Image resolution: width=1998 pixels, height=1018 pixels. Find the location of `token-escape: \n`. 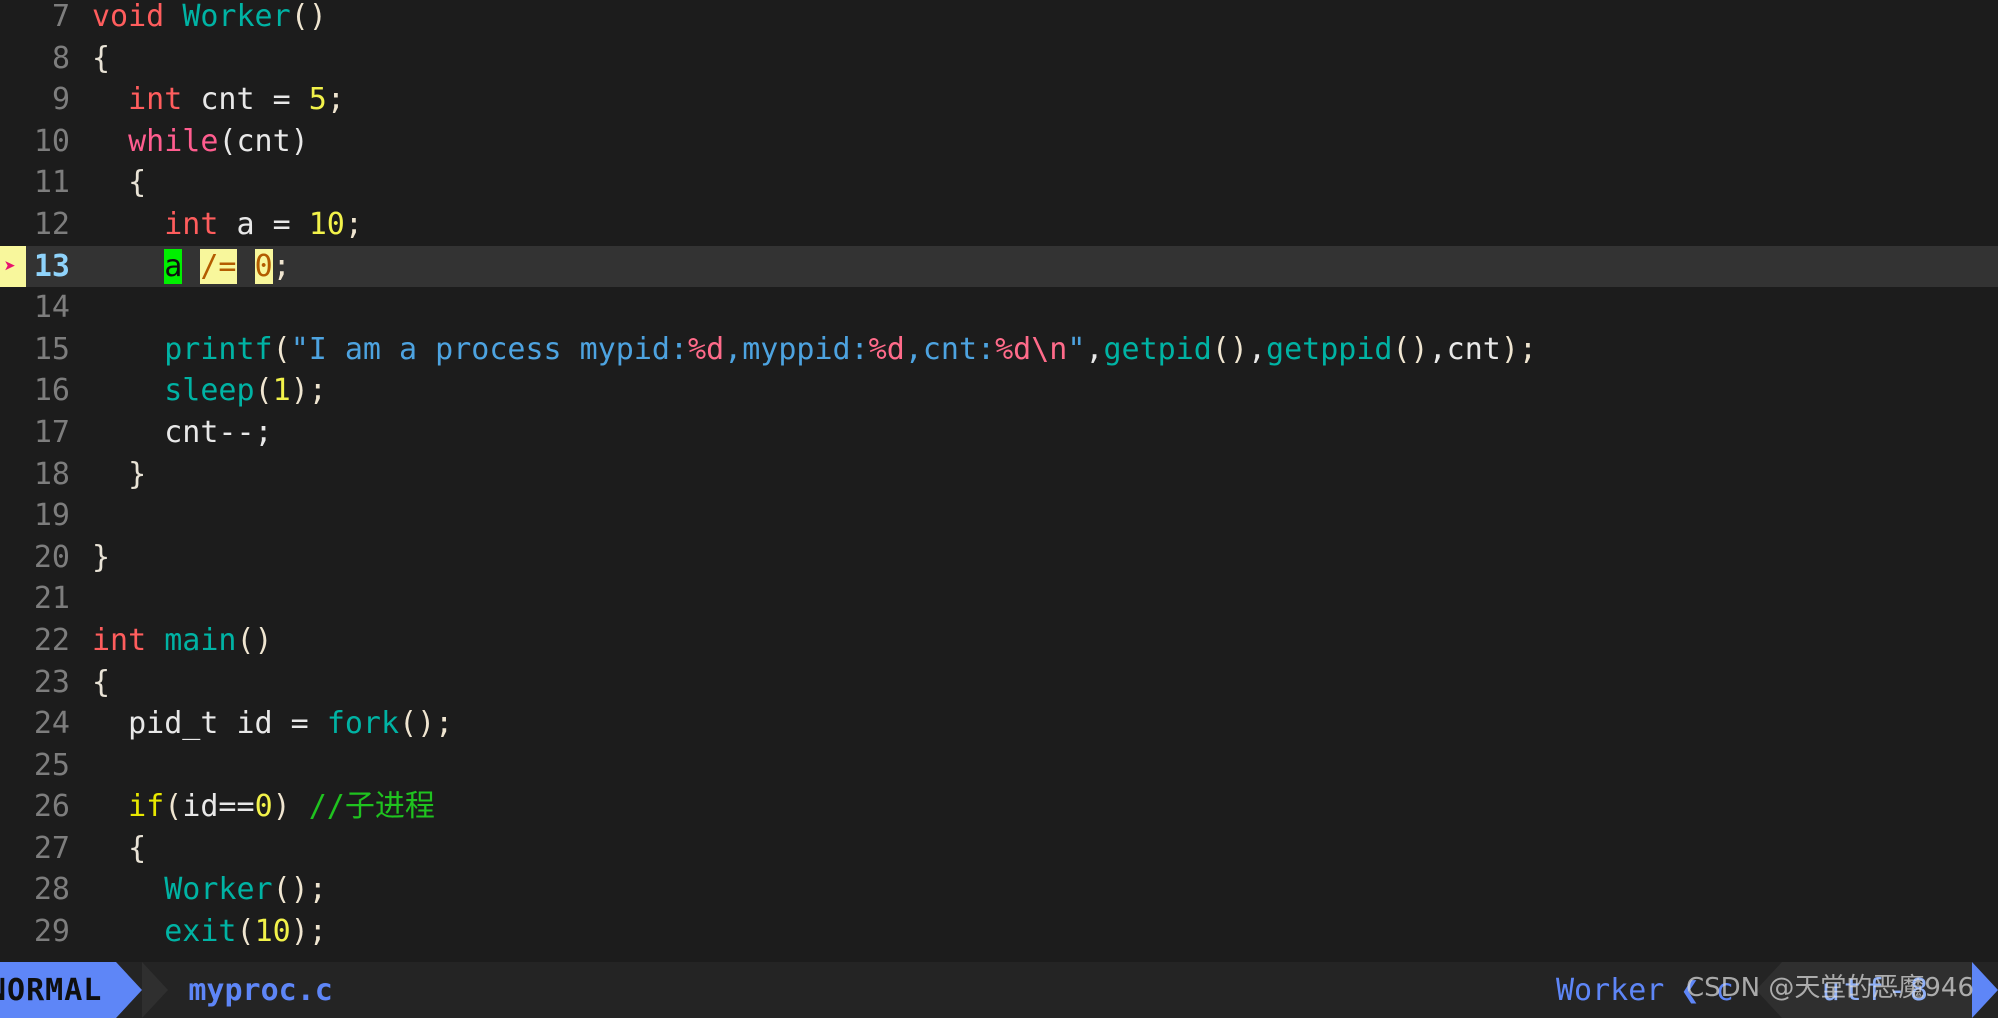

token-escape: \n is located at coordinates (1049, 349).